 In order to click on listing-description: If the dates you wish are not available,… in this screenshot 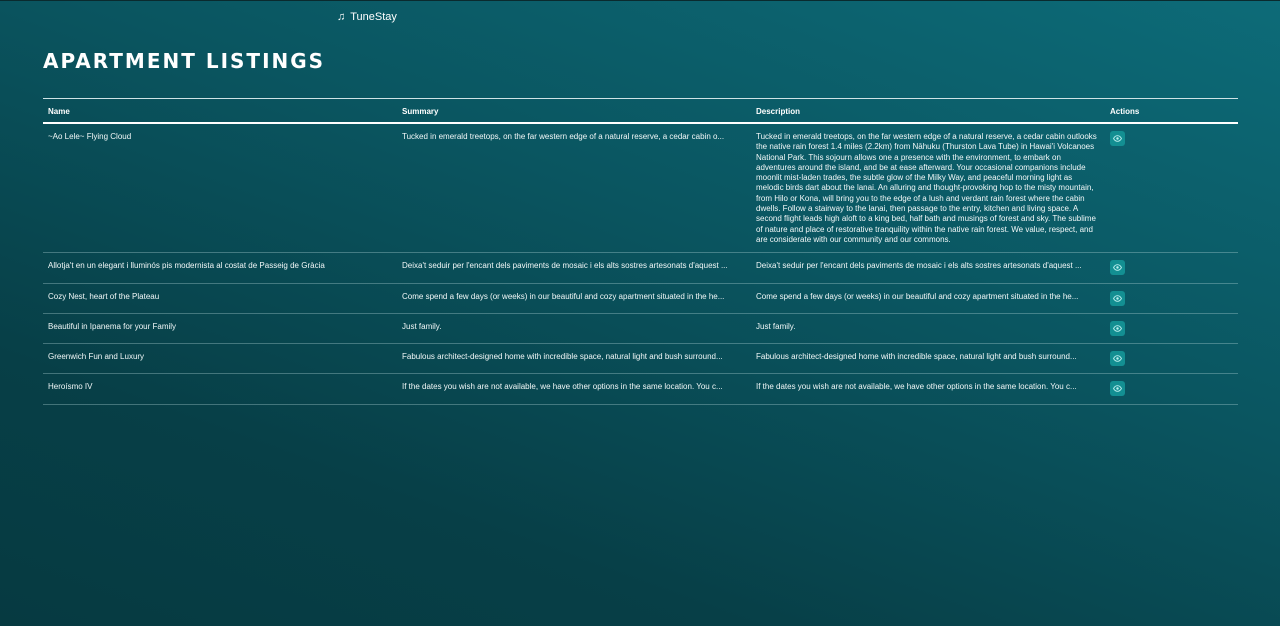, I will do `click(928, 389)`.